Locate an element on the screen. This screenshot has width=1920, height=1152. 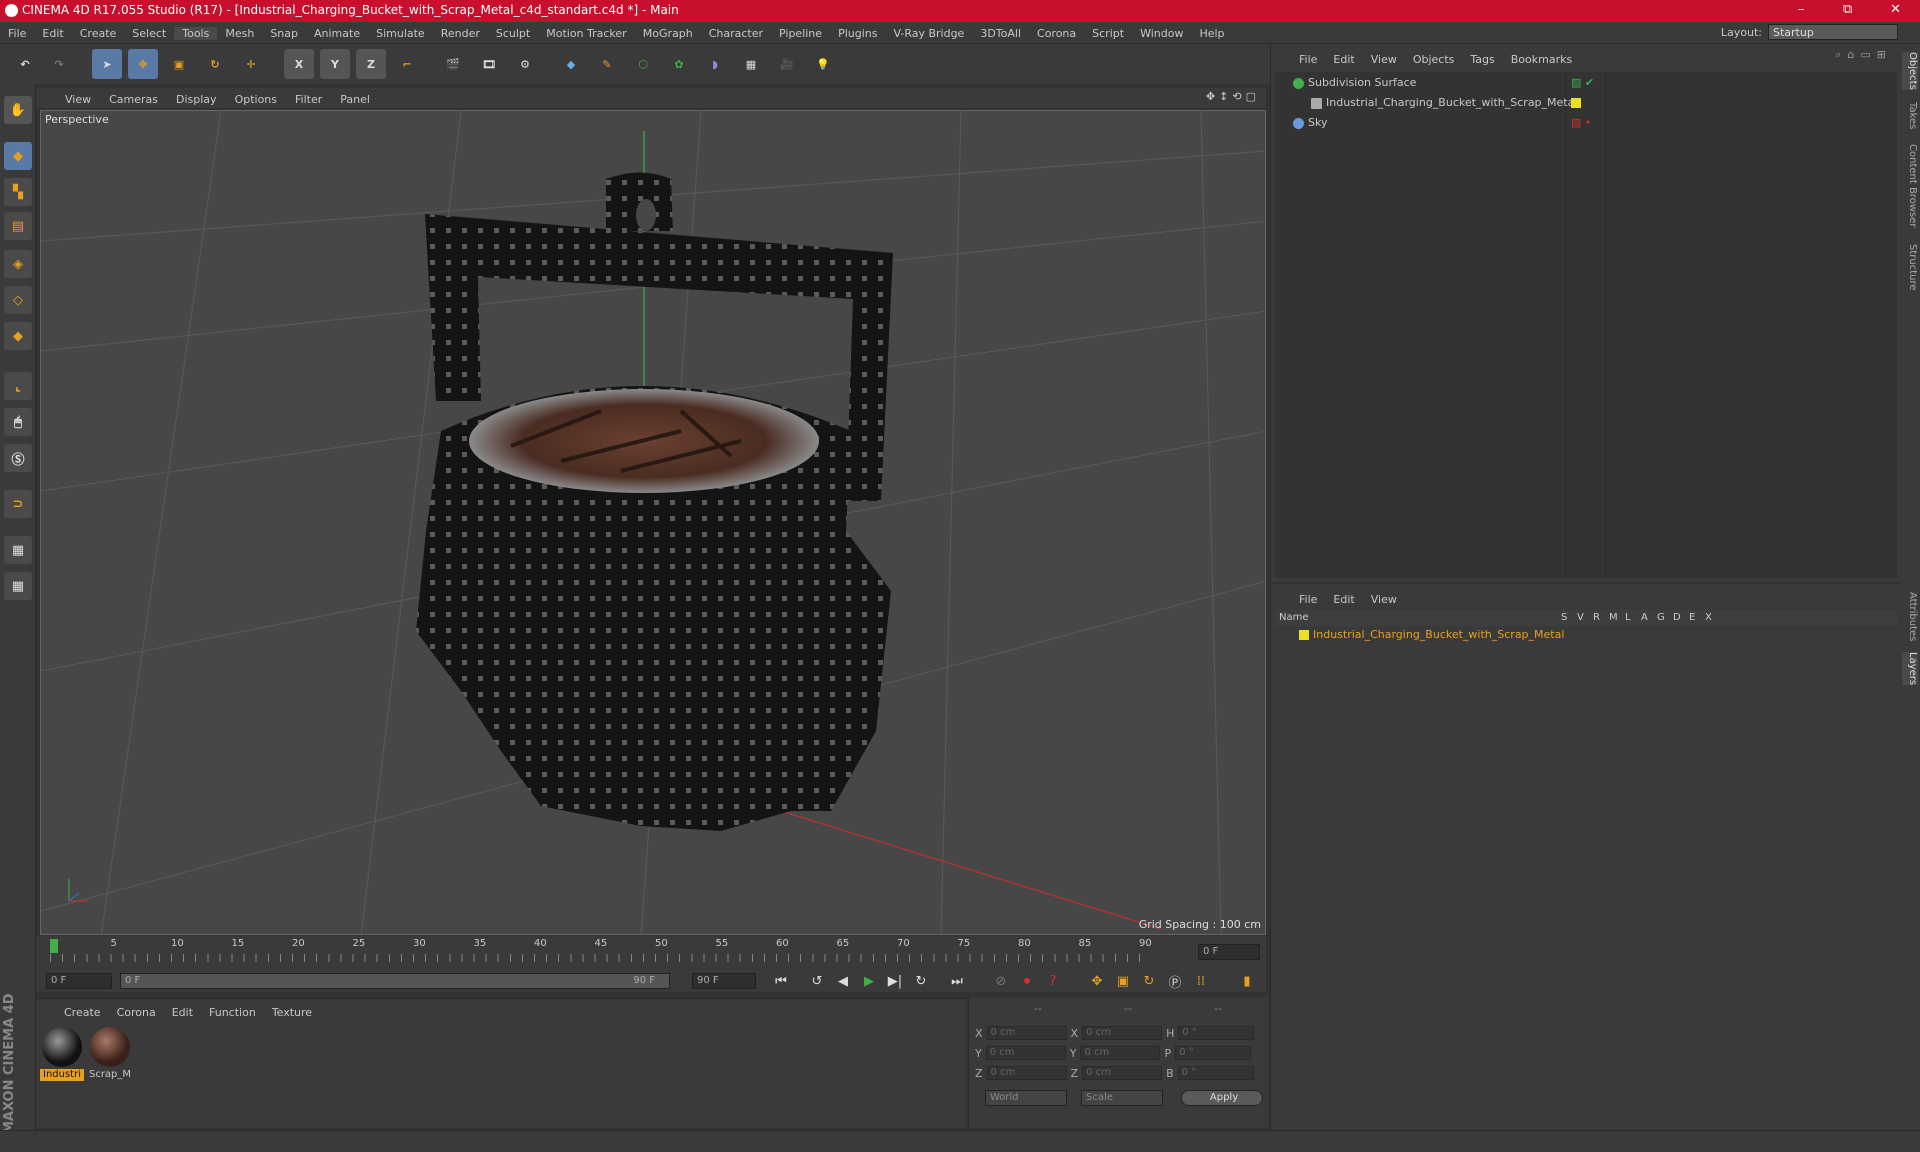
object-menu-file: File is located at coordinates (1308, 59).